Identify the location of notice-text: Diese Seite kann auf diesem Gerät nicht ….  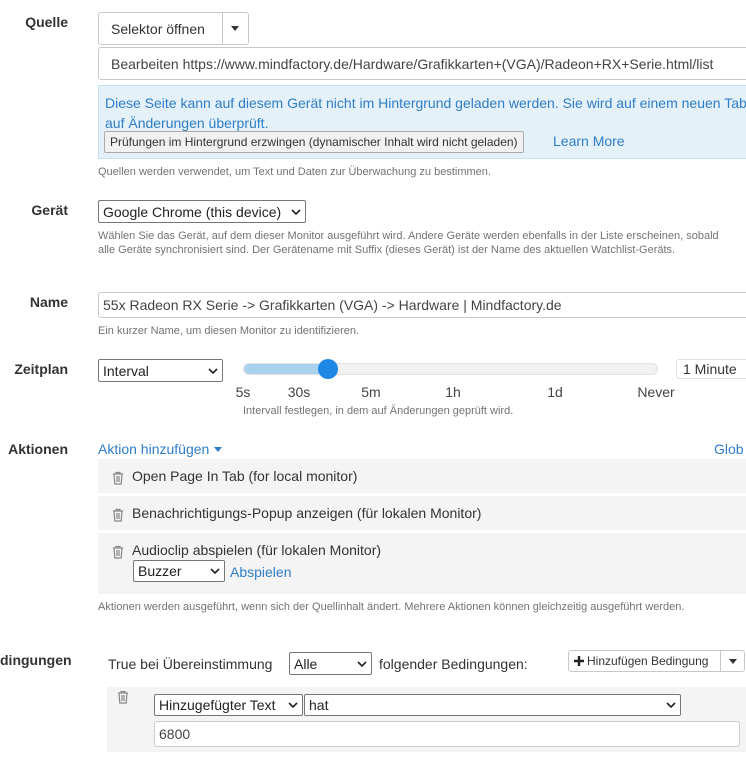
(425, 113).